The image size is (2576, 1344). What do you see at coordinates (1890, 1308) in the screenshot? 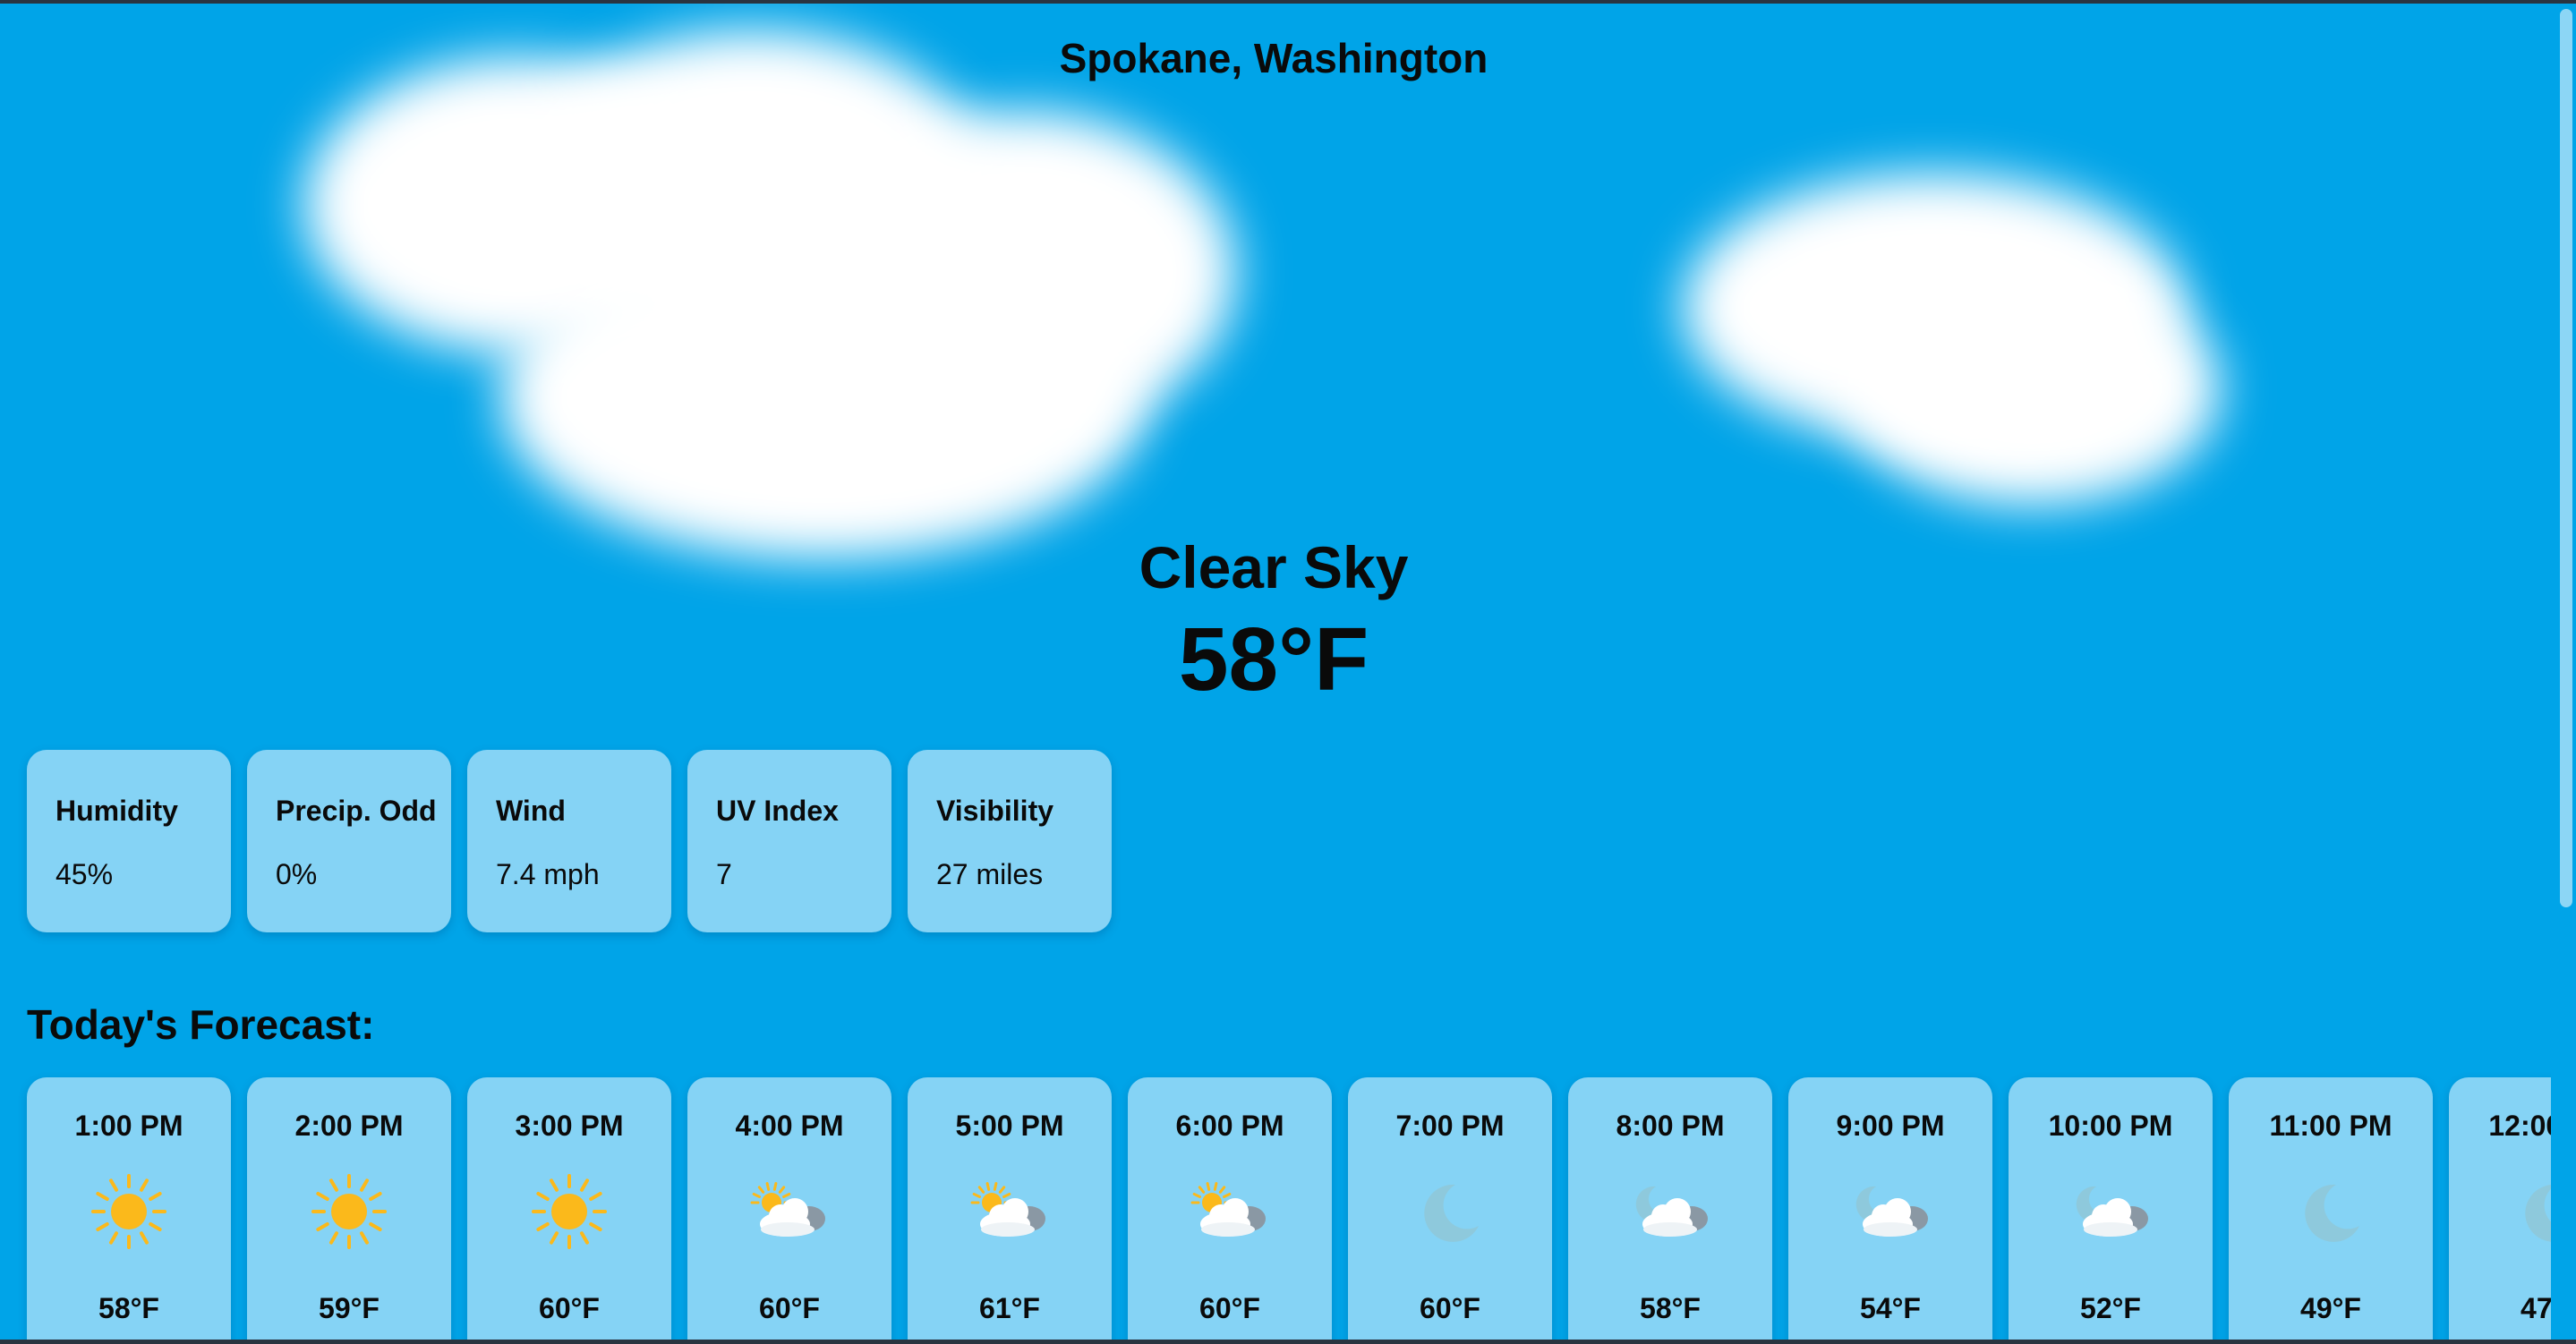
I see `hour-temperature: 54°F` at bounding box center [1890, 1308].